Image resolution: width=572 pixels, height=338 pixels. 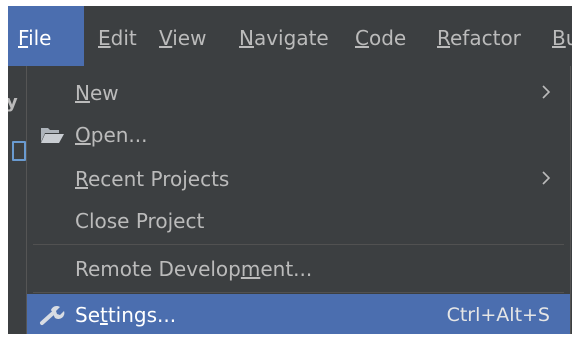 What do you see at coordinates (140, 221) in the screenshot?
I see `menu-item-close-project-label: Close Project` at bounding box center [140, 221].